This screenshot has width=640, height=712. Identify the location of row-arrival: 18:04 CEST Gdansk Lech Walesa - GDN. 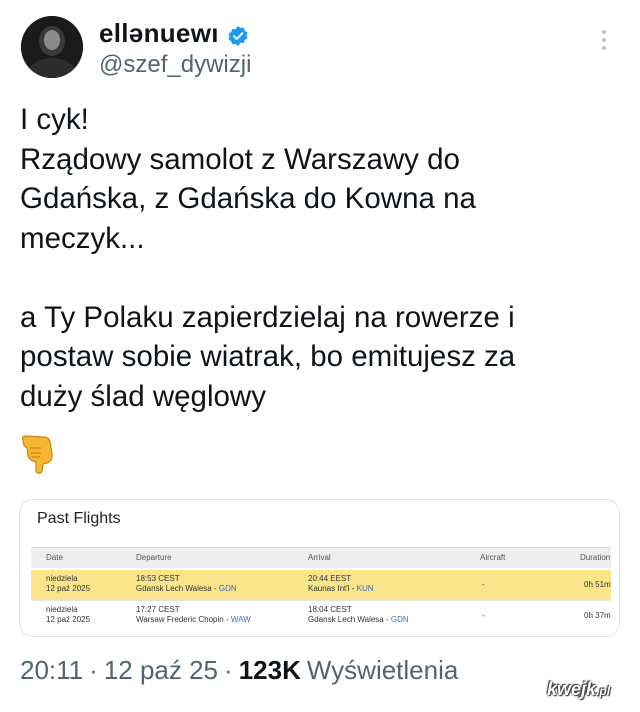
(358, 614).